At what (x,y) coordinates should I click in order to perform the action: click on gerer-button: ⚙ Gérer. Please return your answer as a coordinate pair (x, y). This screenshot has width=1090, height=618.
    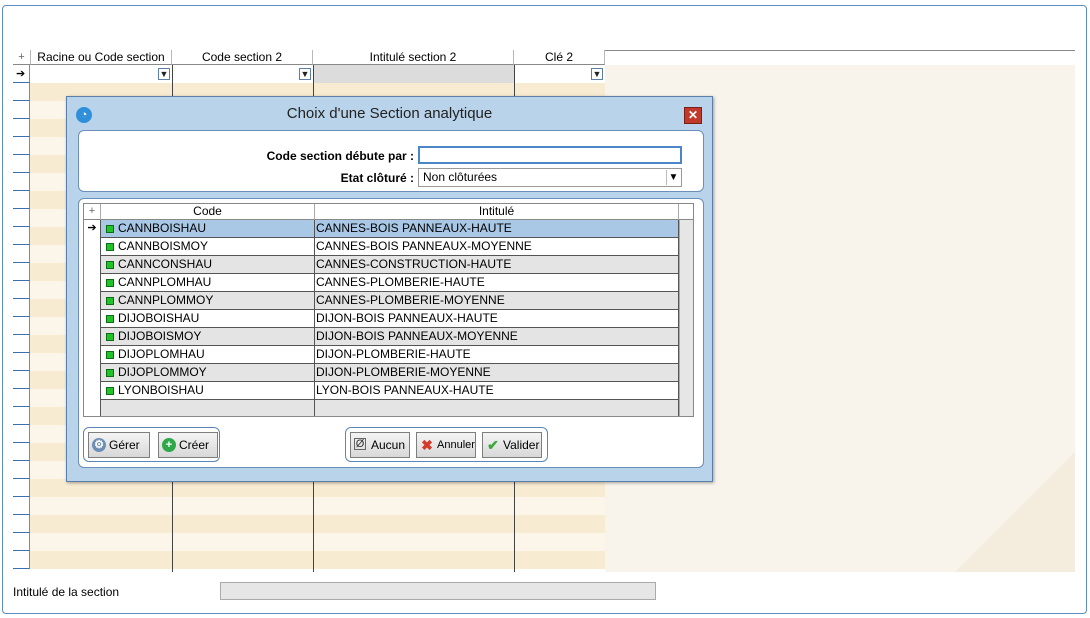
    Looking at the image, I should click on (119, 445).